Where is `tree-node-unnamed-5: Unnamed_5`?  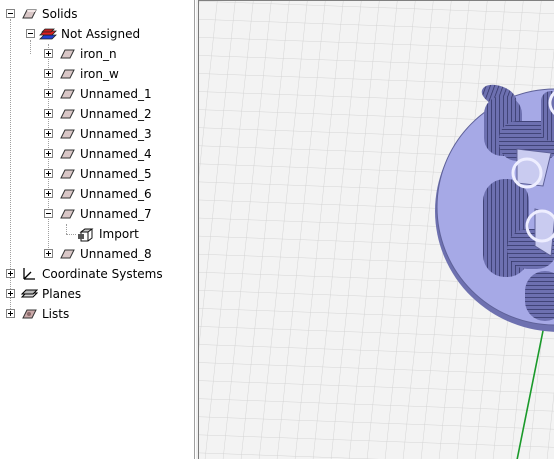
tree-node-unnamed-5: Unnamed_5 is located at coordinates (97, 174).